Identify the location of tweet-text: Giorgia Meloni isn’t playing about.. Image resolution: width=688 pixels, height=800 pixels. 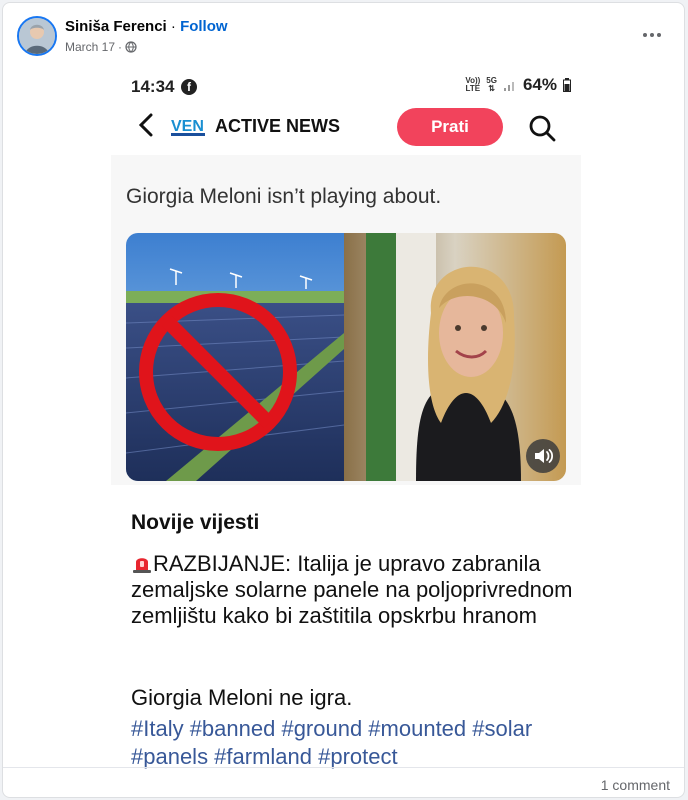
(284, 196).